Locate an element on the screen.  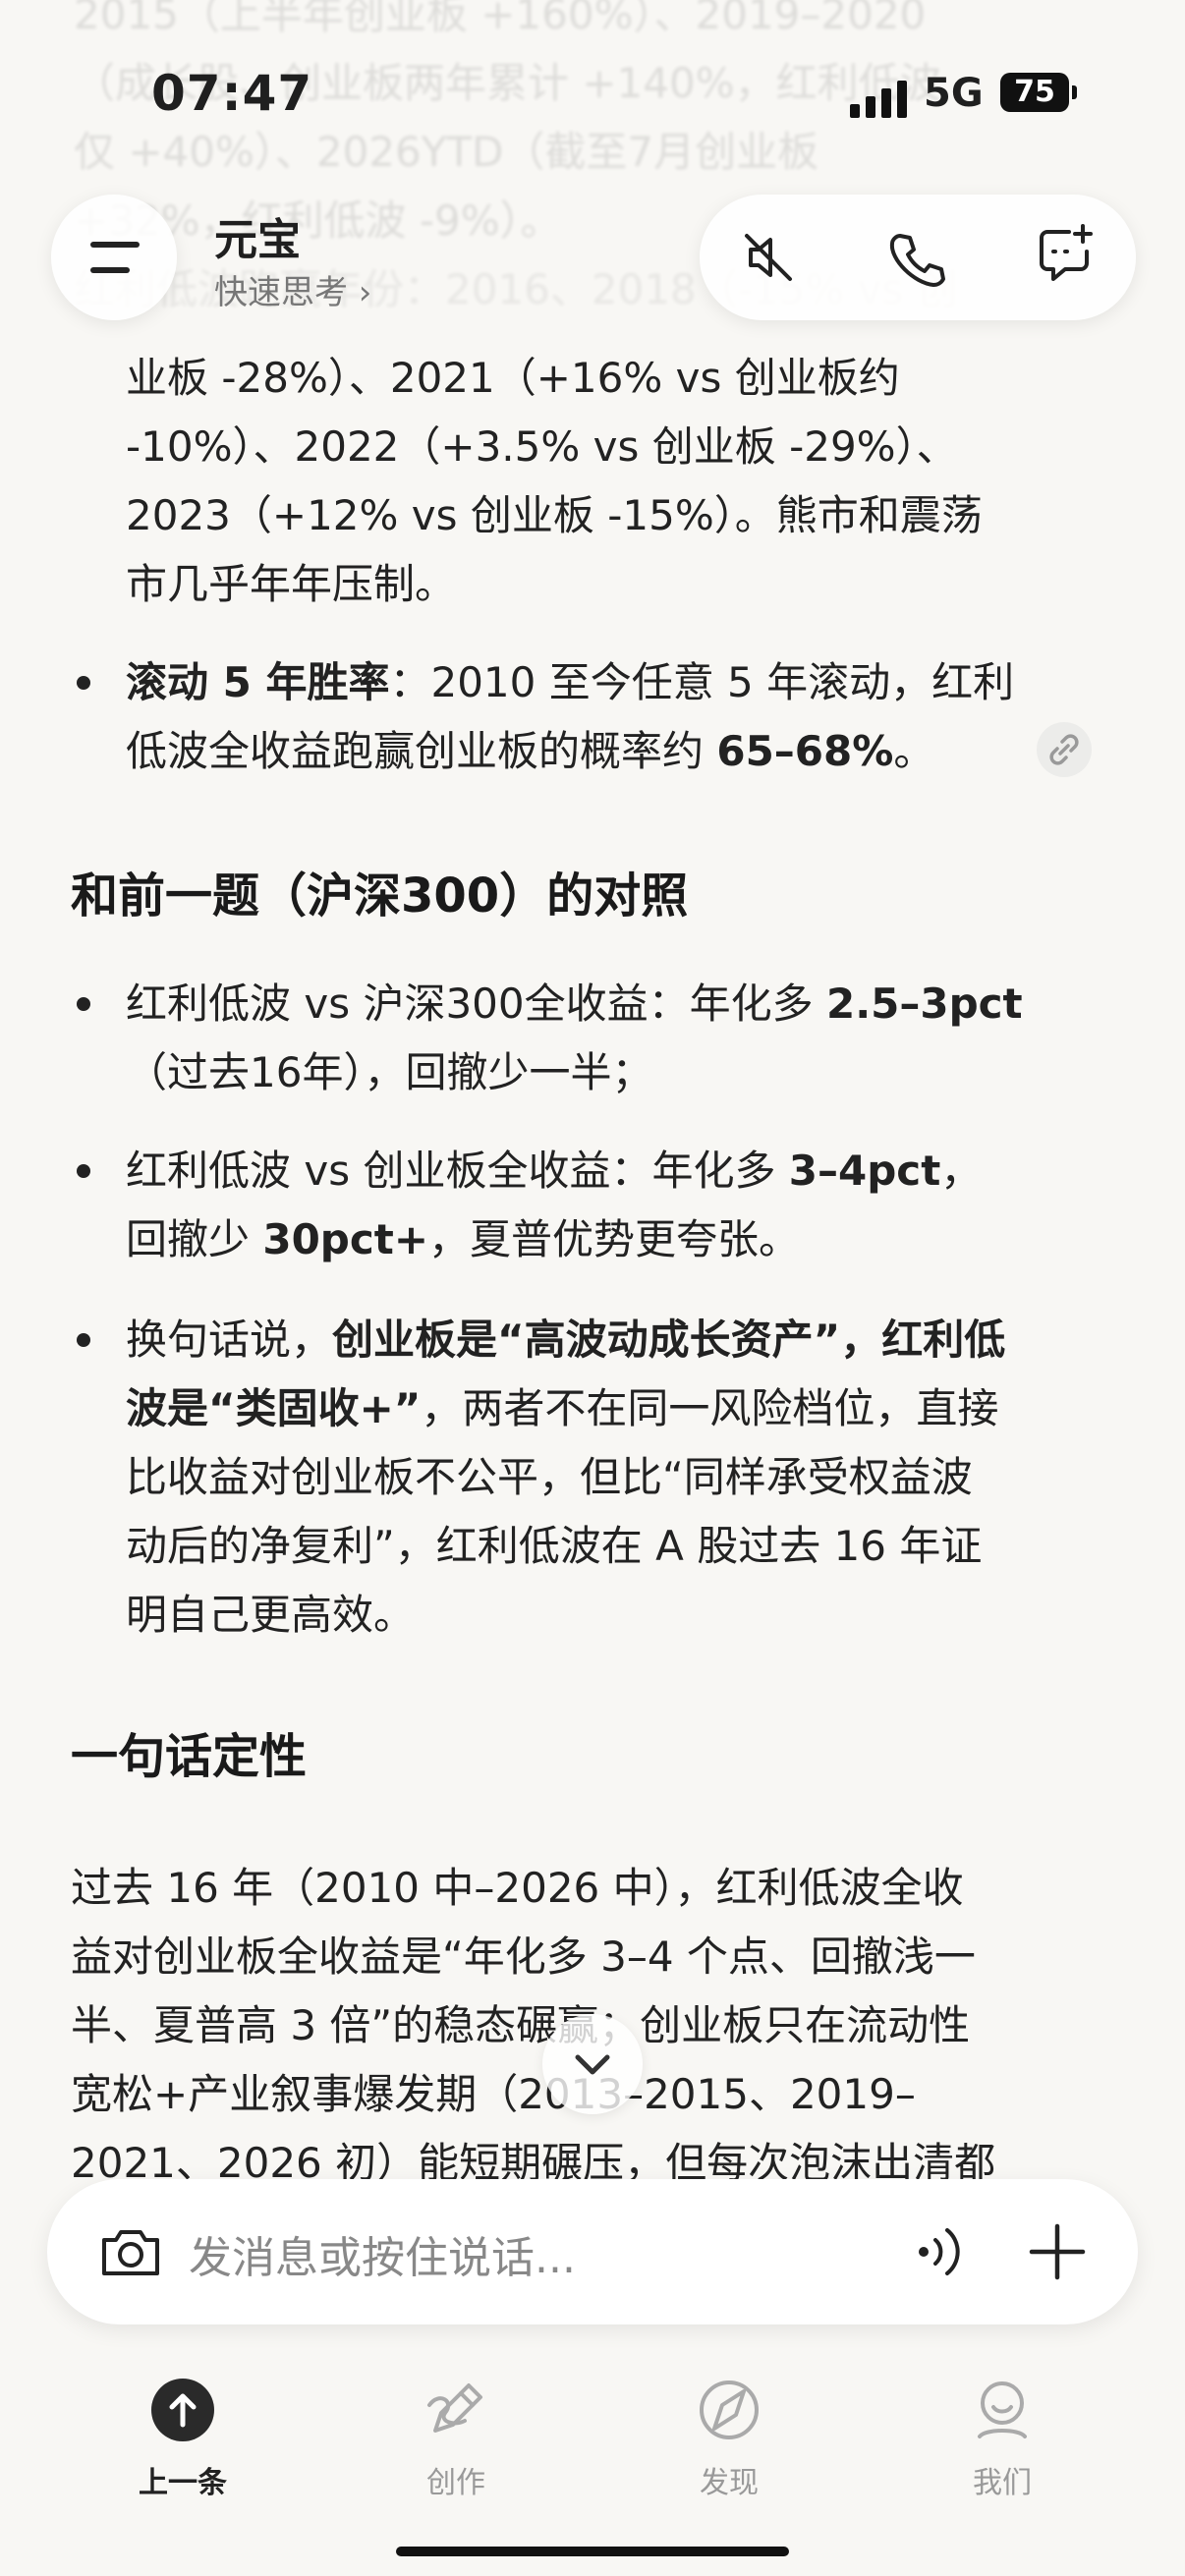
status-time: 07:47 is located at coordinates (232, 93).